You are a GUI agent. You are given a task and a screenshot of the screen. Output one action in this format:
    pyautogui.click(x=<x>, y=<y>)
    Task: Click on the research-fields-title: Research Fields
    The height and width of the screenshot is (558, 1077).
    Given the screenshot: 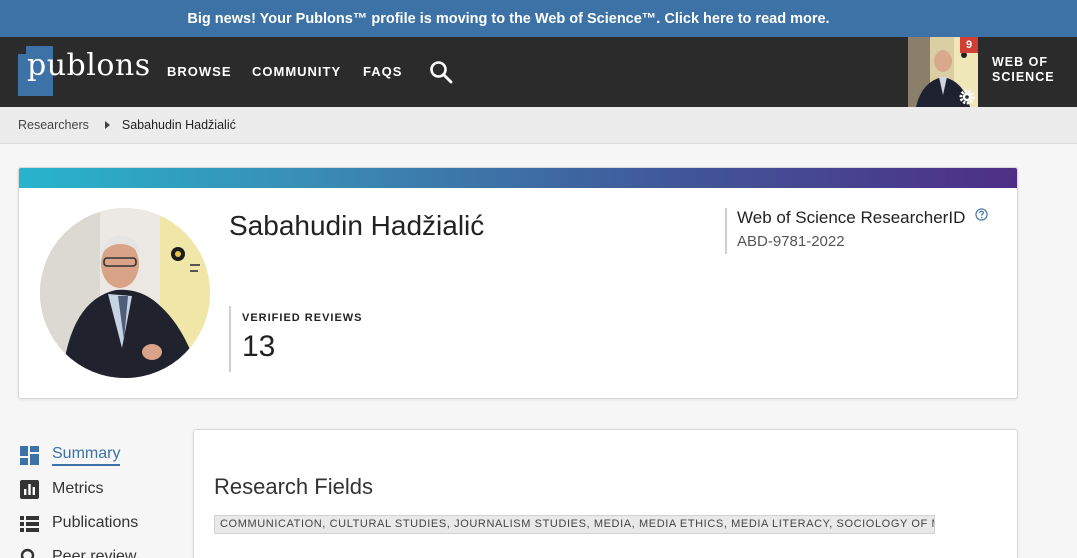 What is the action you would take?
    pyautogui.click(x=293, y=486)
    